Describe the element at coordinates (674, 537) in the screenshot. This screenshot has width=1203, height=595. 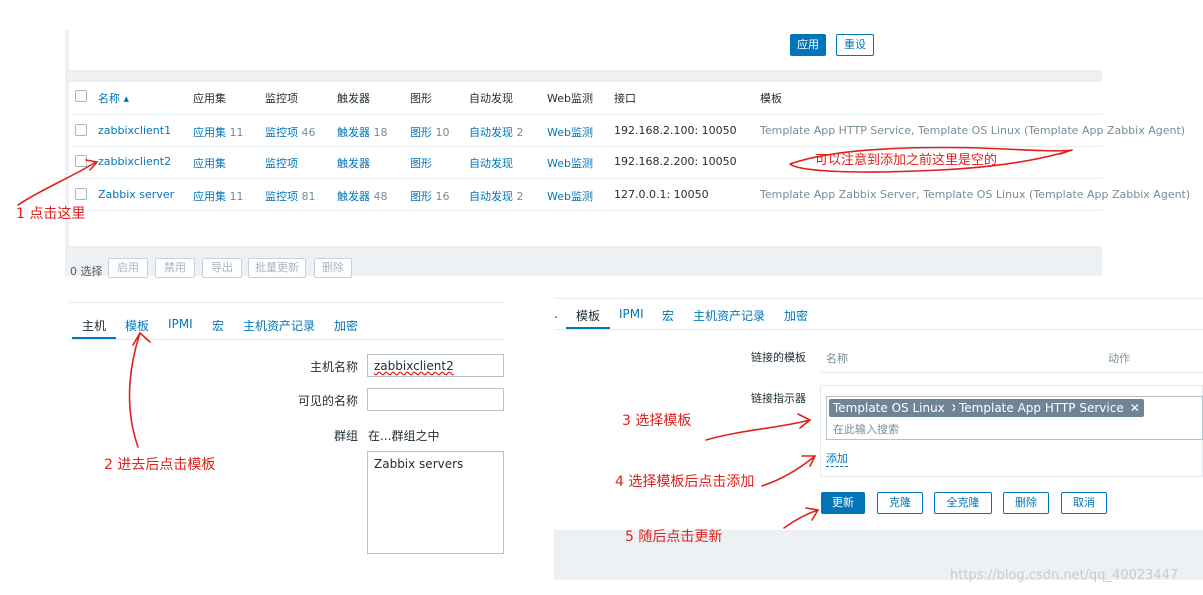
I see `annotation-step-5: 5 随后点击更新` at that location.